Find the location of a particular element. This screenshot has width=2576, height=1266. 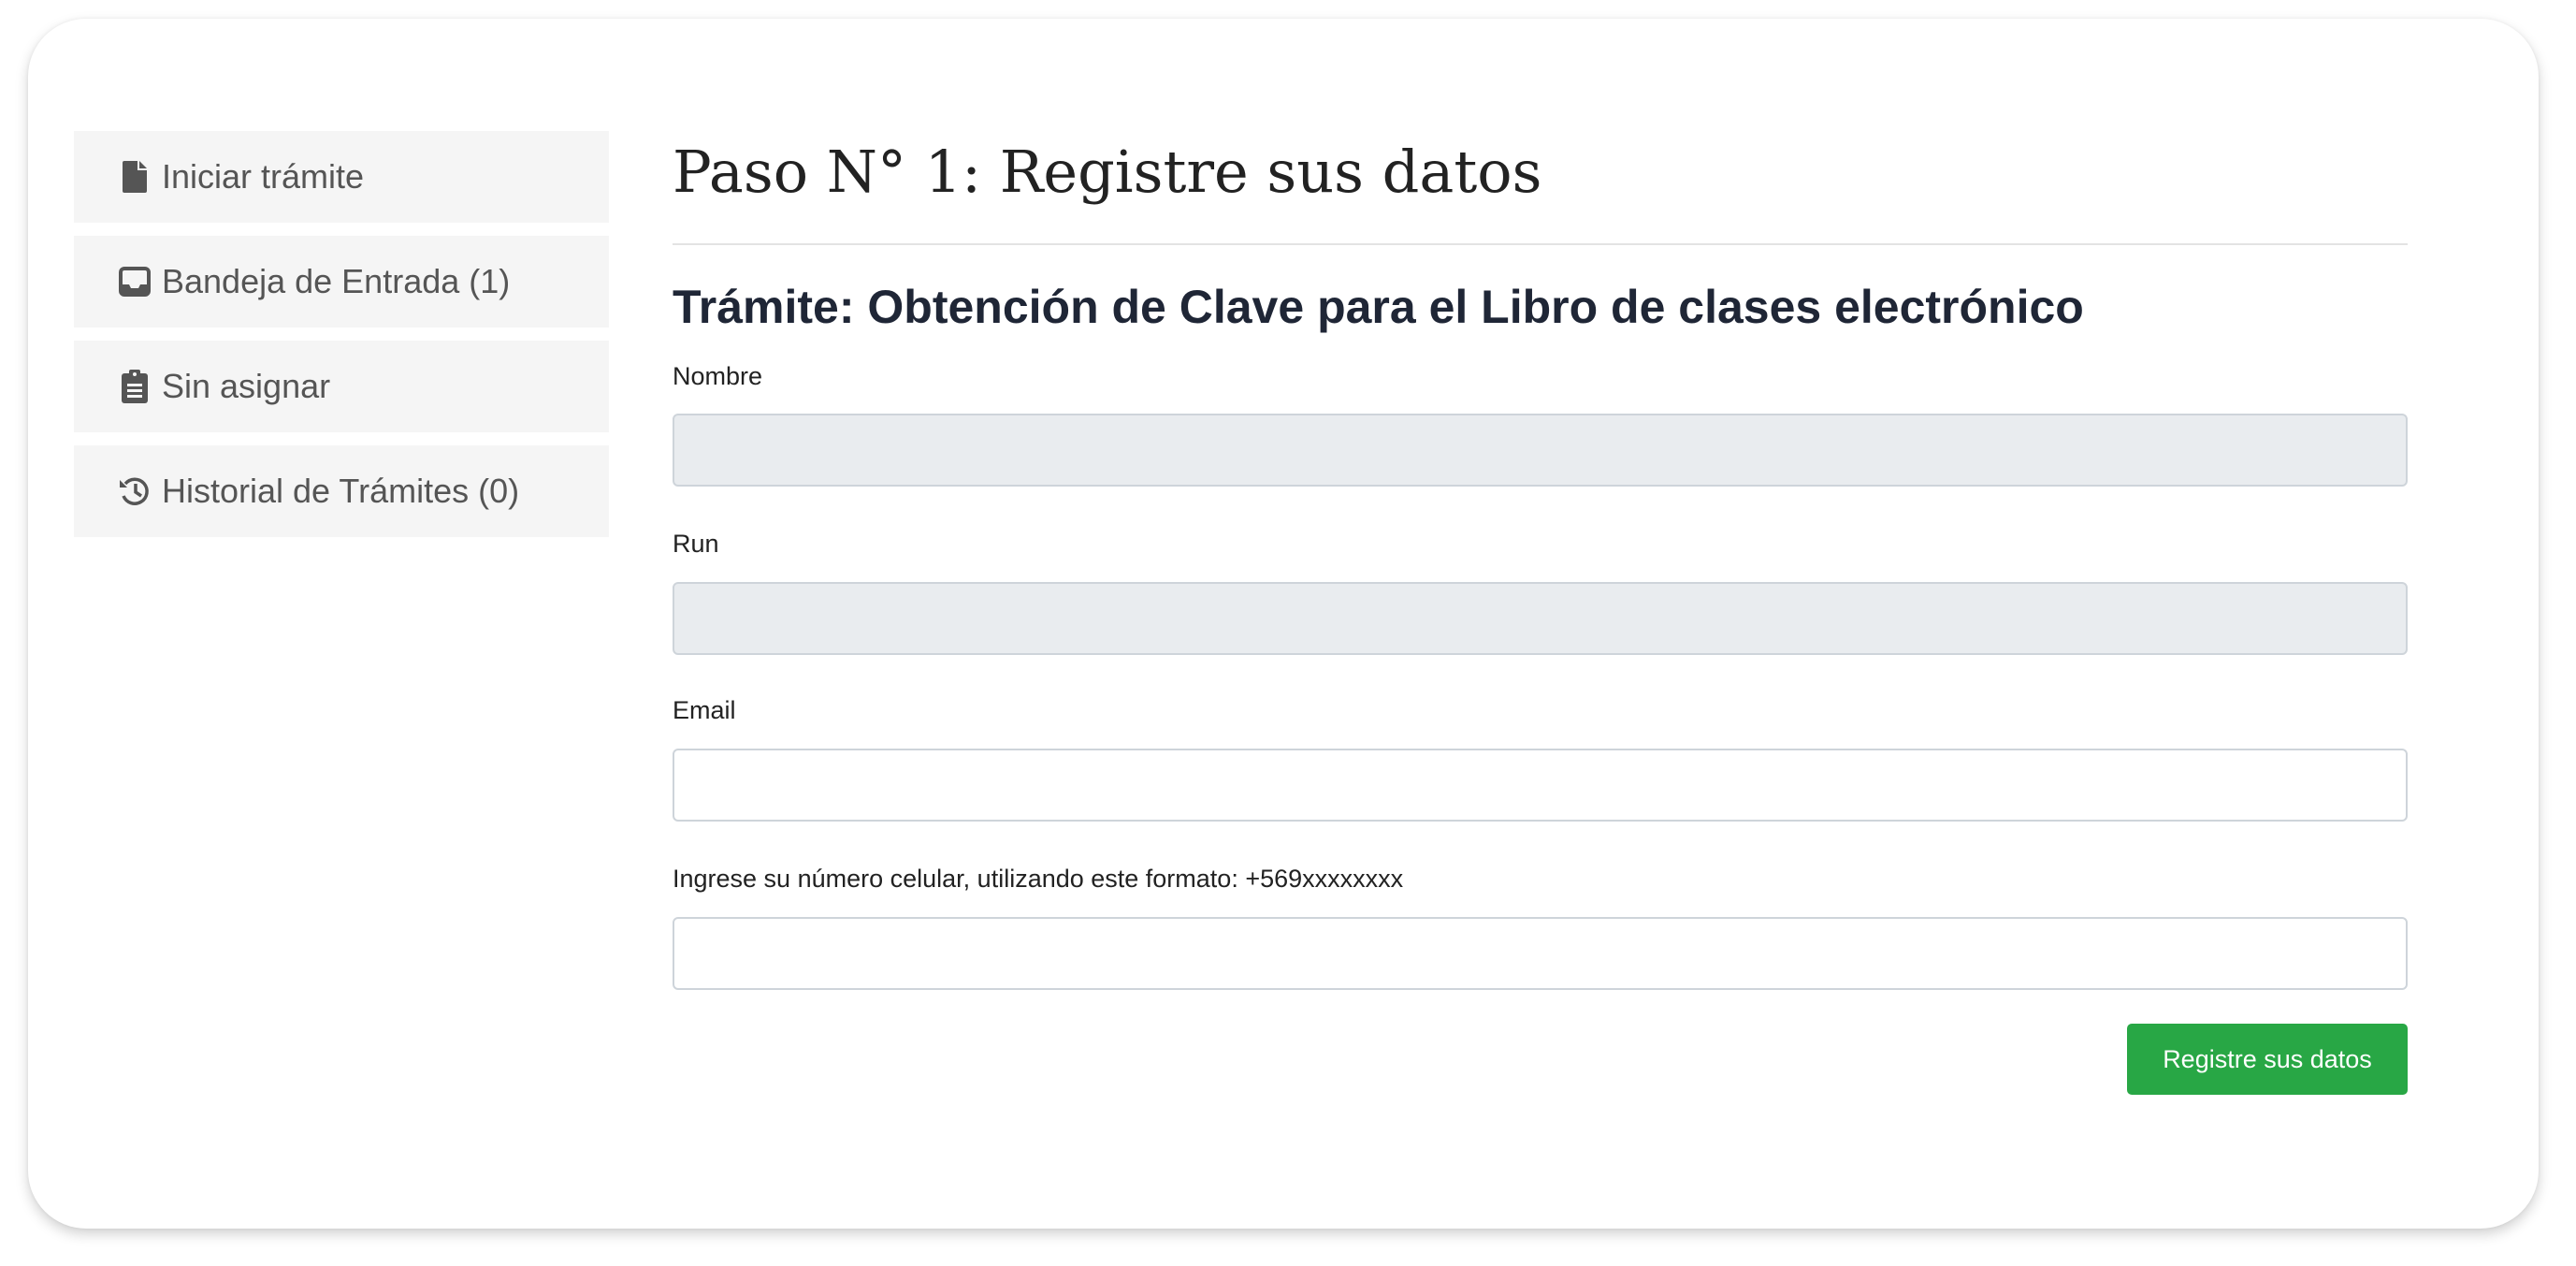

email-field is located at coordinates (1540, 786).